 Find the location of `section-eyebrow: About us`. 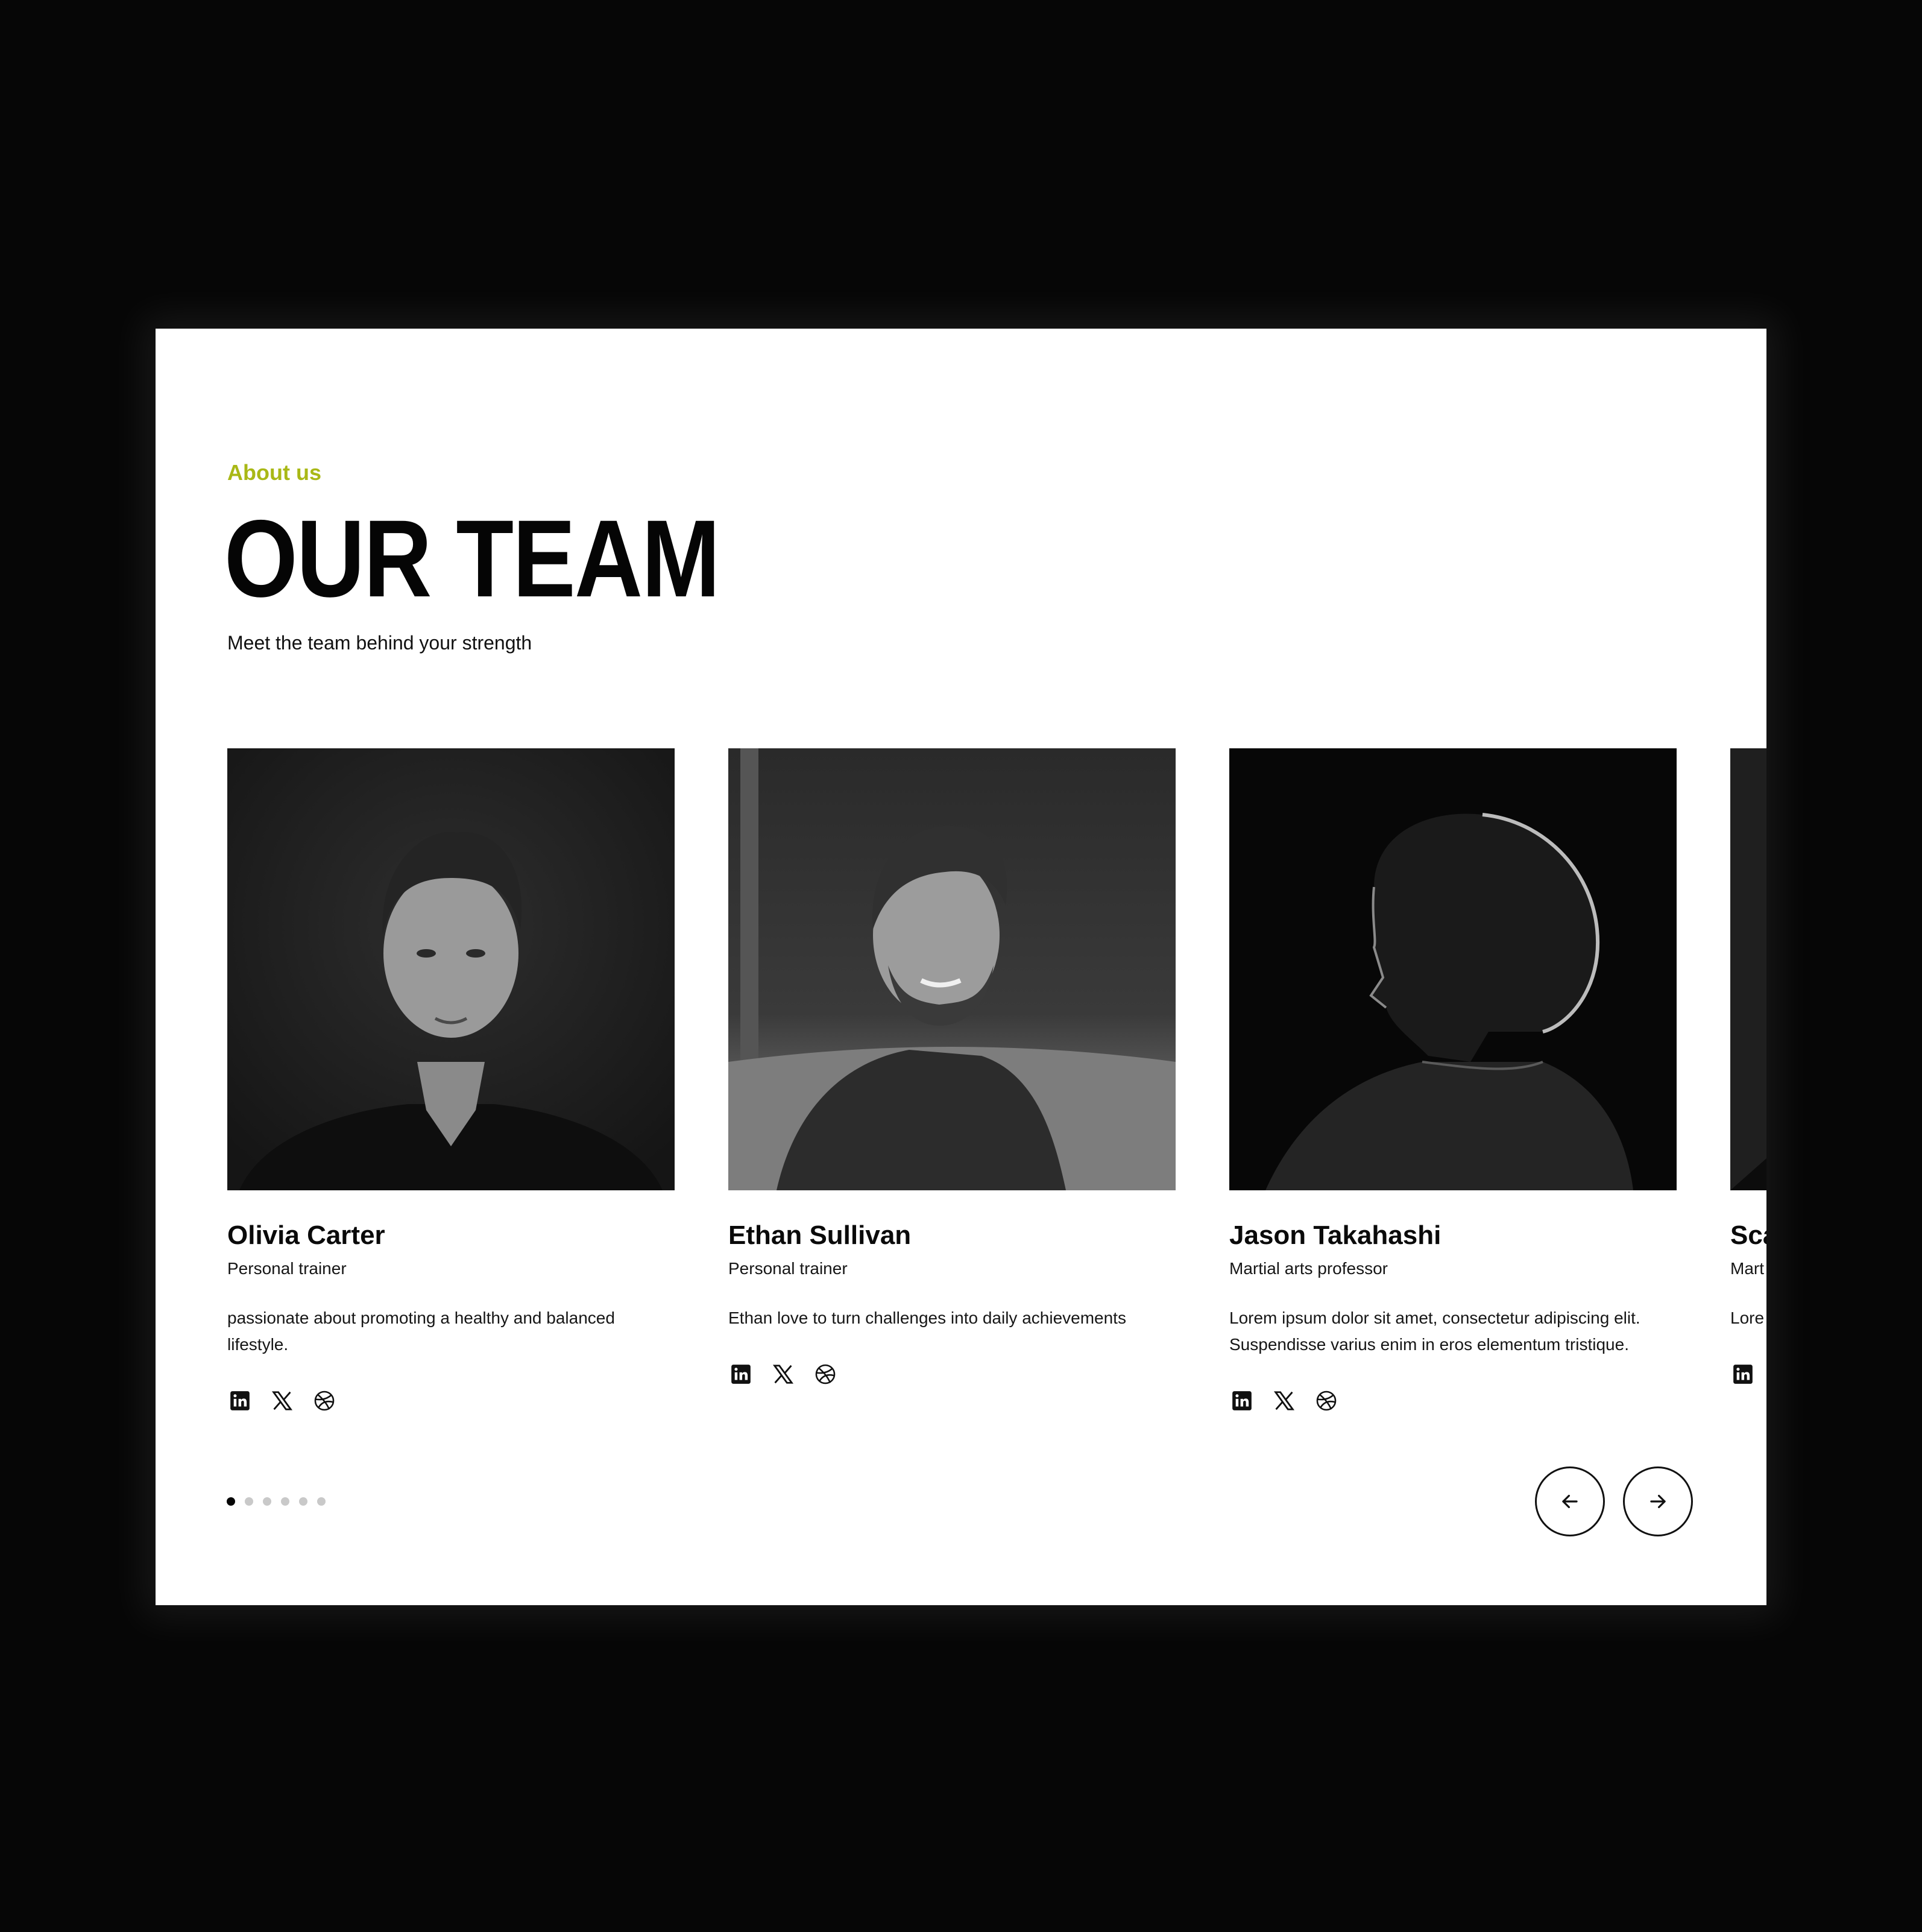

section-eyebrow: About us is located at coordinates (274, 472).